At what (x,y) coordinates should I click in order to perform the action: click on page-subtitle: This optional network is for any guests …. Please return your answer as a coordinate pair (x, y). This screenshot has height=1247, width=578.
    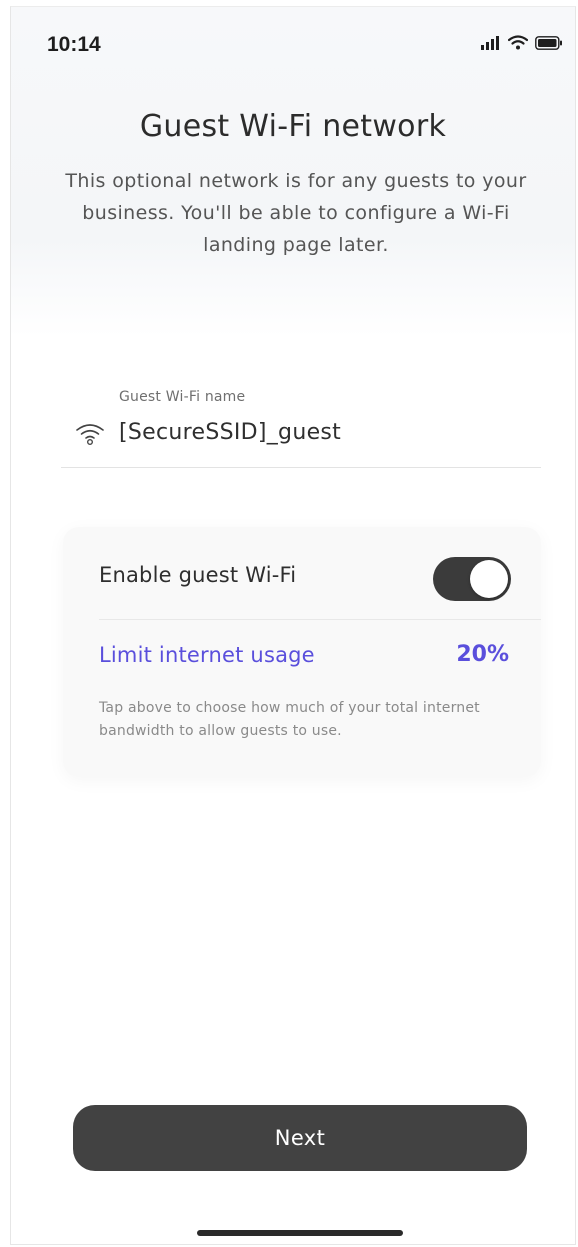
    Looking at the image, I should click on (296, 213).